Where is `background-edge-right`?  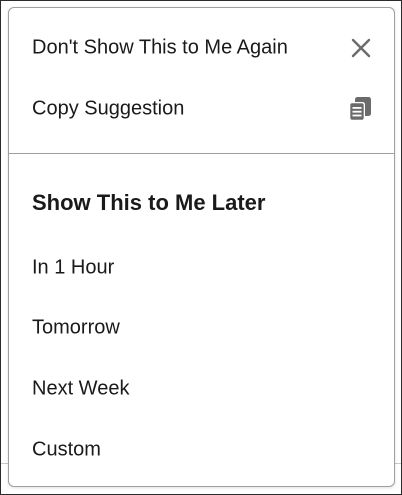
background-edge-right is located at coordinates (397, 463).